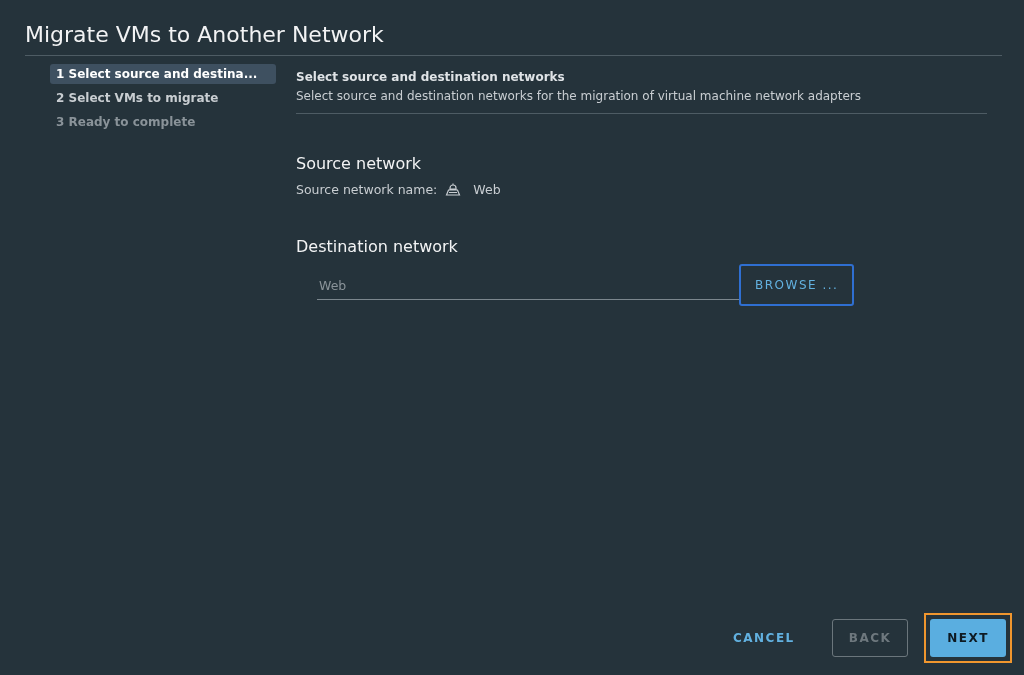 The width and height of the screenshot is (1024, 675). What do you see at coordinates (431, 77) in the screenshot?
I see `page-title: Select source and destination networks` at bounding box center [431, 77].